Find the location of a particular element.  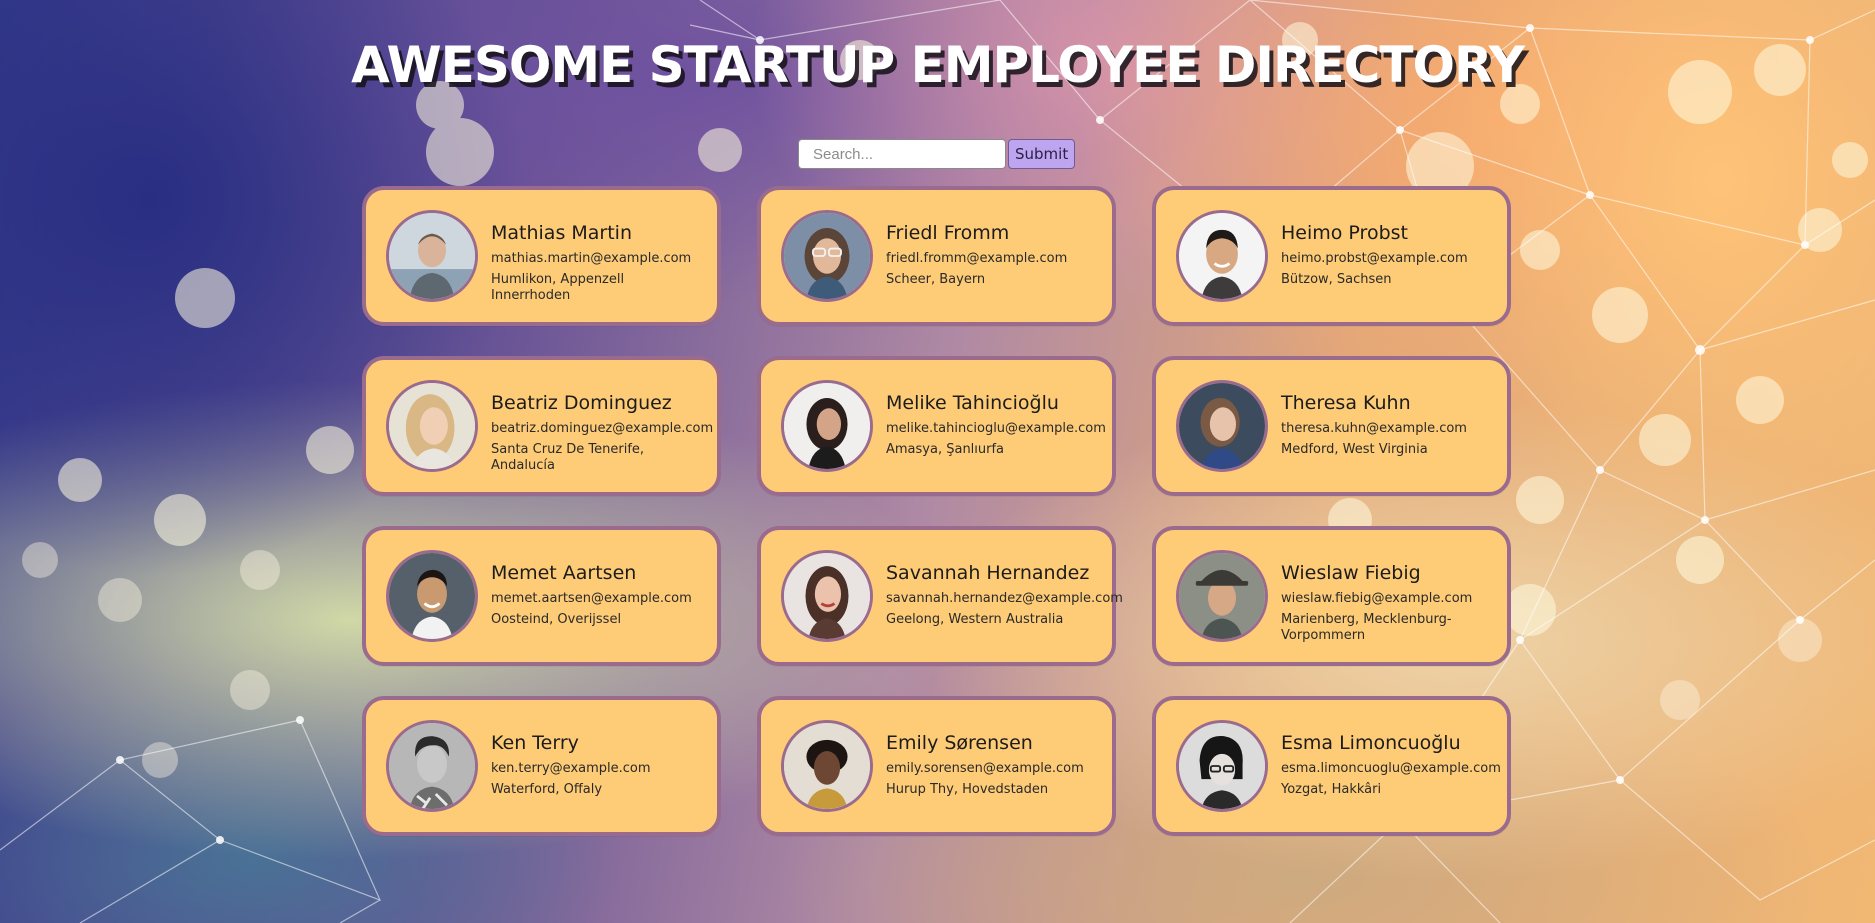

page-title: AWESOME STARTUP EMPLOYEE DIRECTORY is located at coordinates (938, 65).